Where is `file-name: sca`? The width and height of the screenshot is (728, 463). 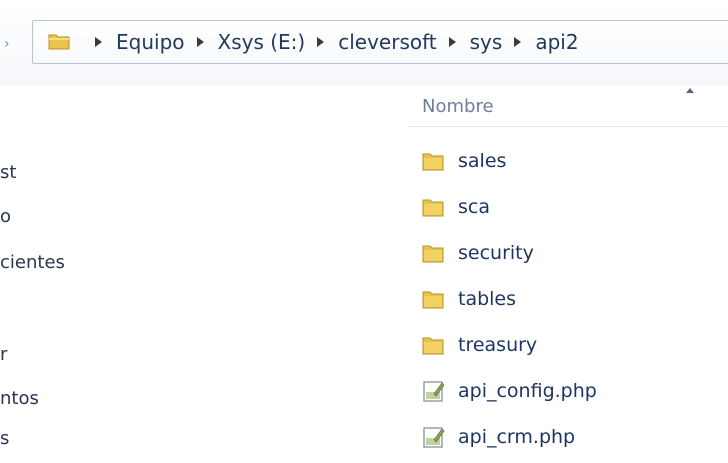
file-name: sca is located at coordinates (474, 207).